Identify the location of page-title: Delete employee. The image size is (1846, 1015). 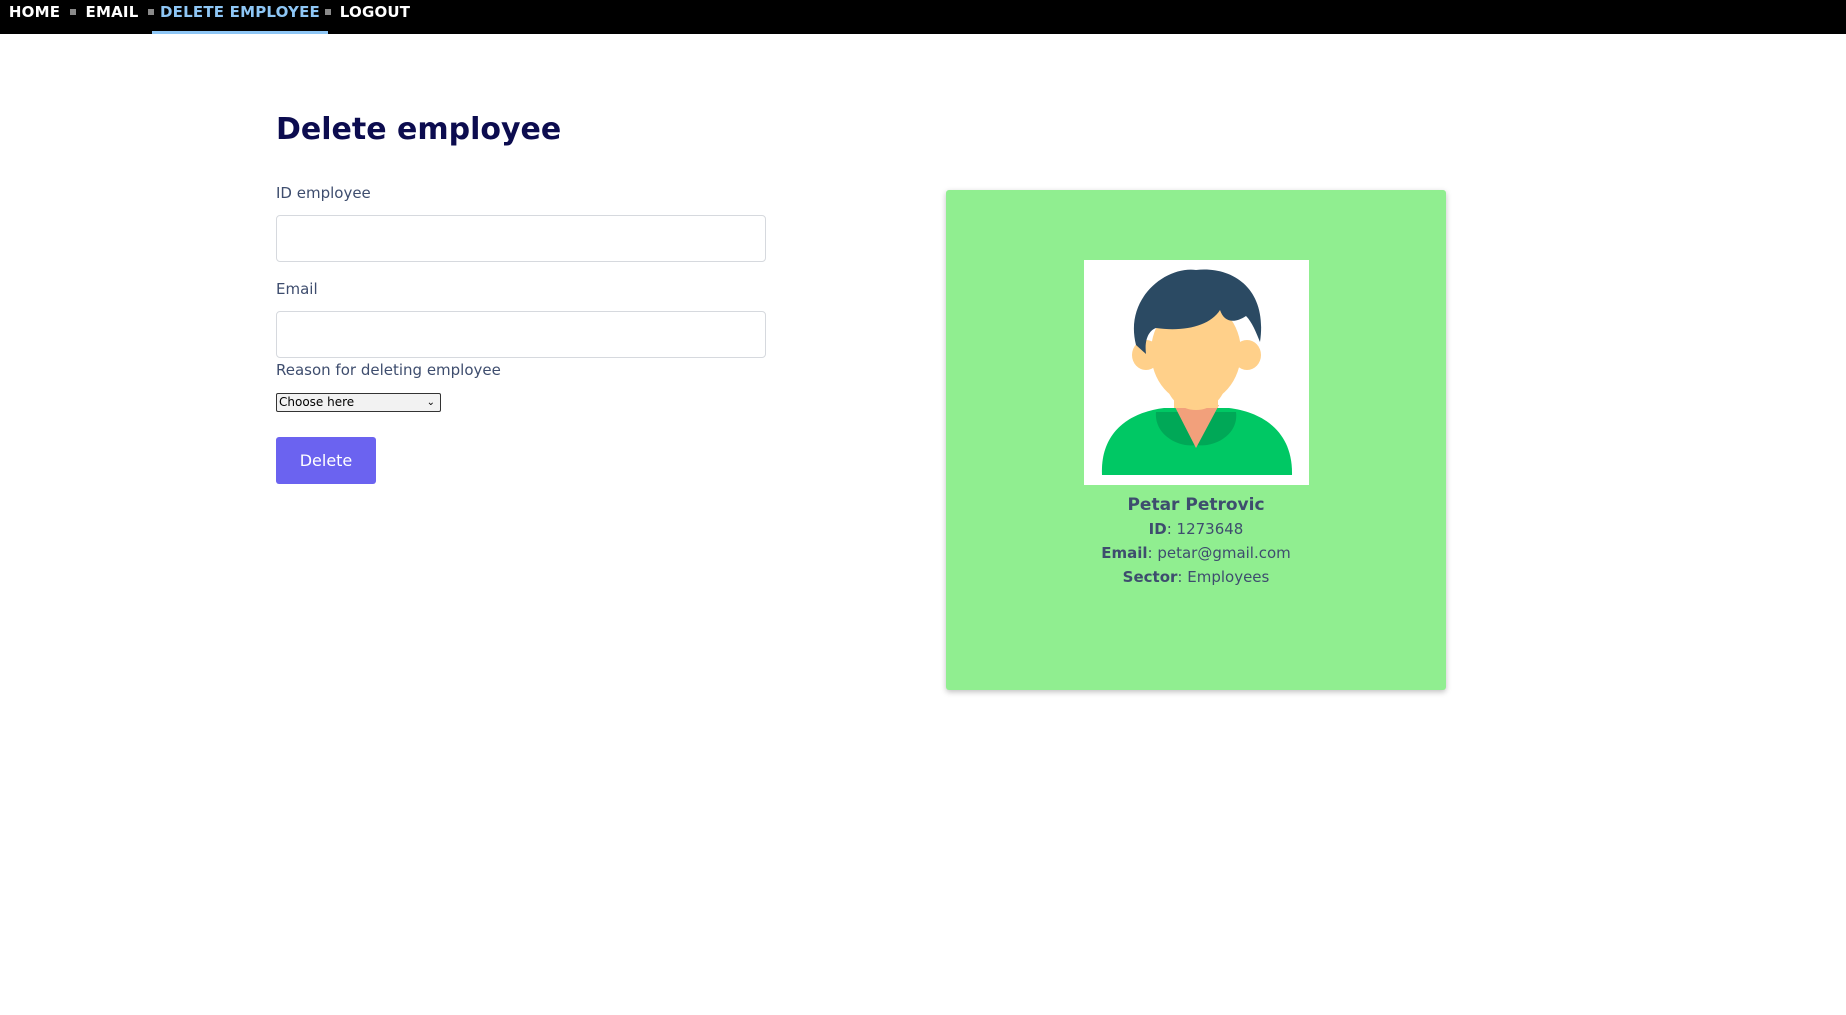
(419, 129).